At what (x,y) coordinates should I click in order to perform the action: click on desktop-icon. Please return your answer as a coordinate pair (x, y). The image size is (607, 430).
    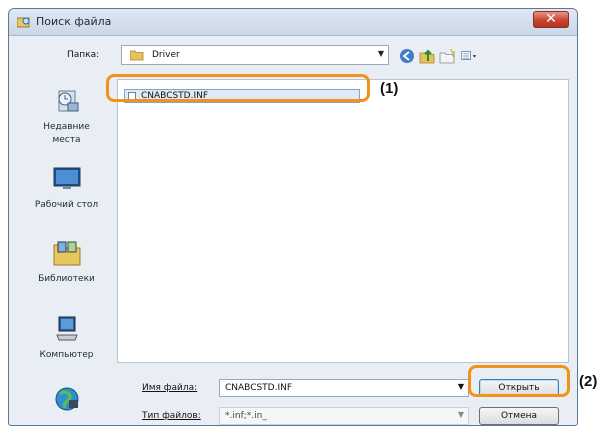
    Looking at the image, I should click on (66, 178).